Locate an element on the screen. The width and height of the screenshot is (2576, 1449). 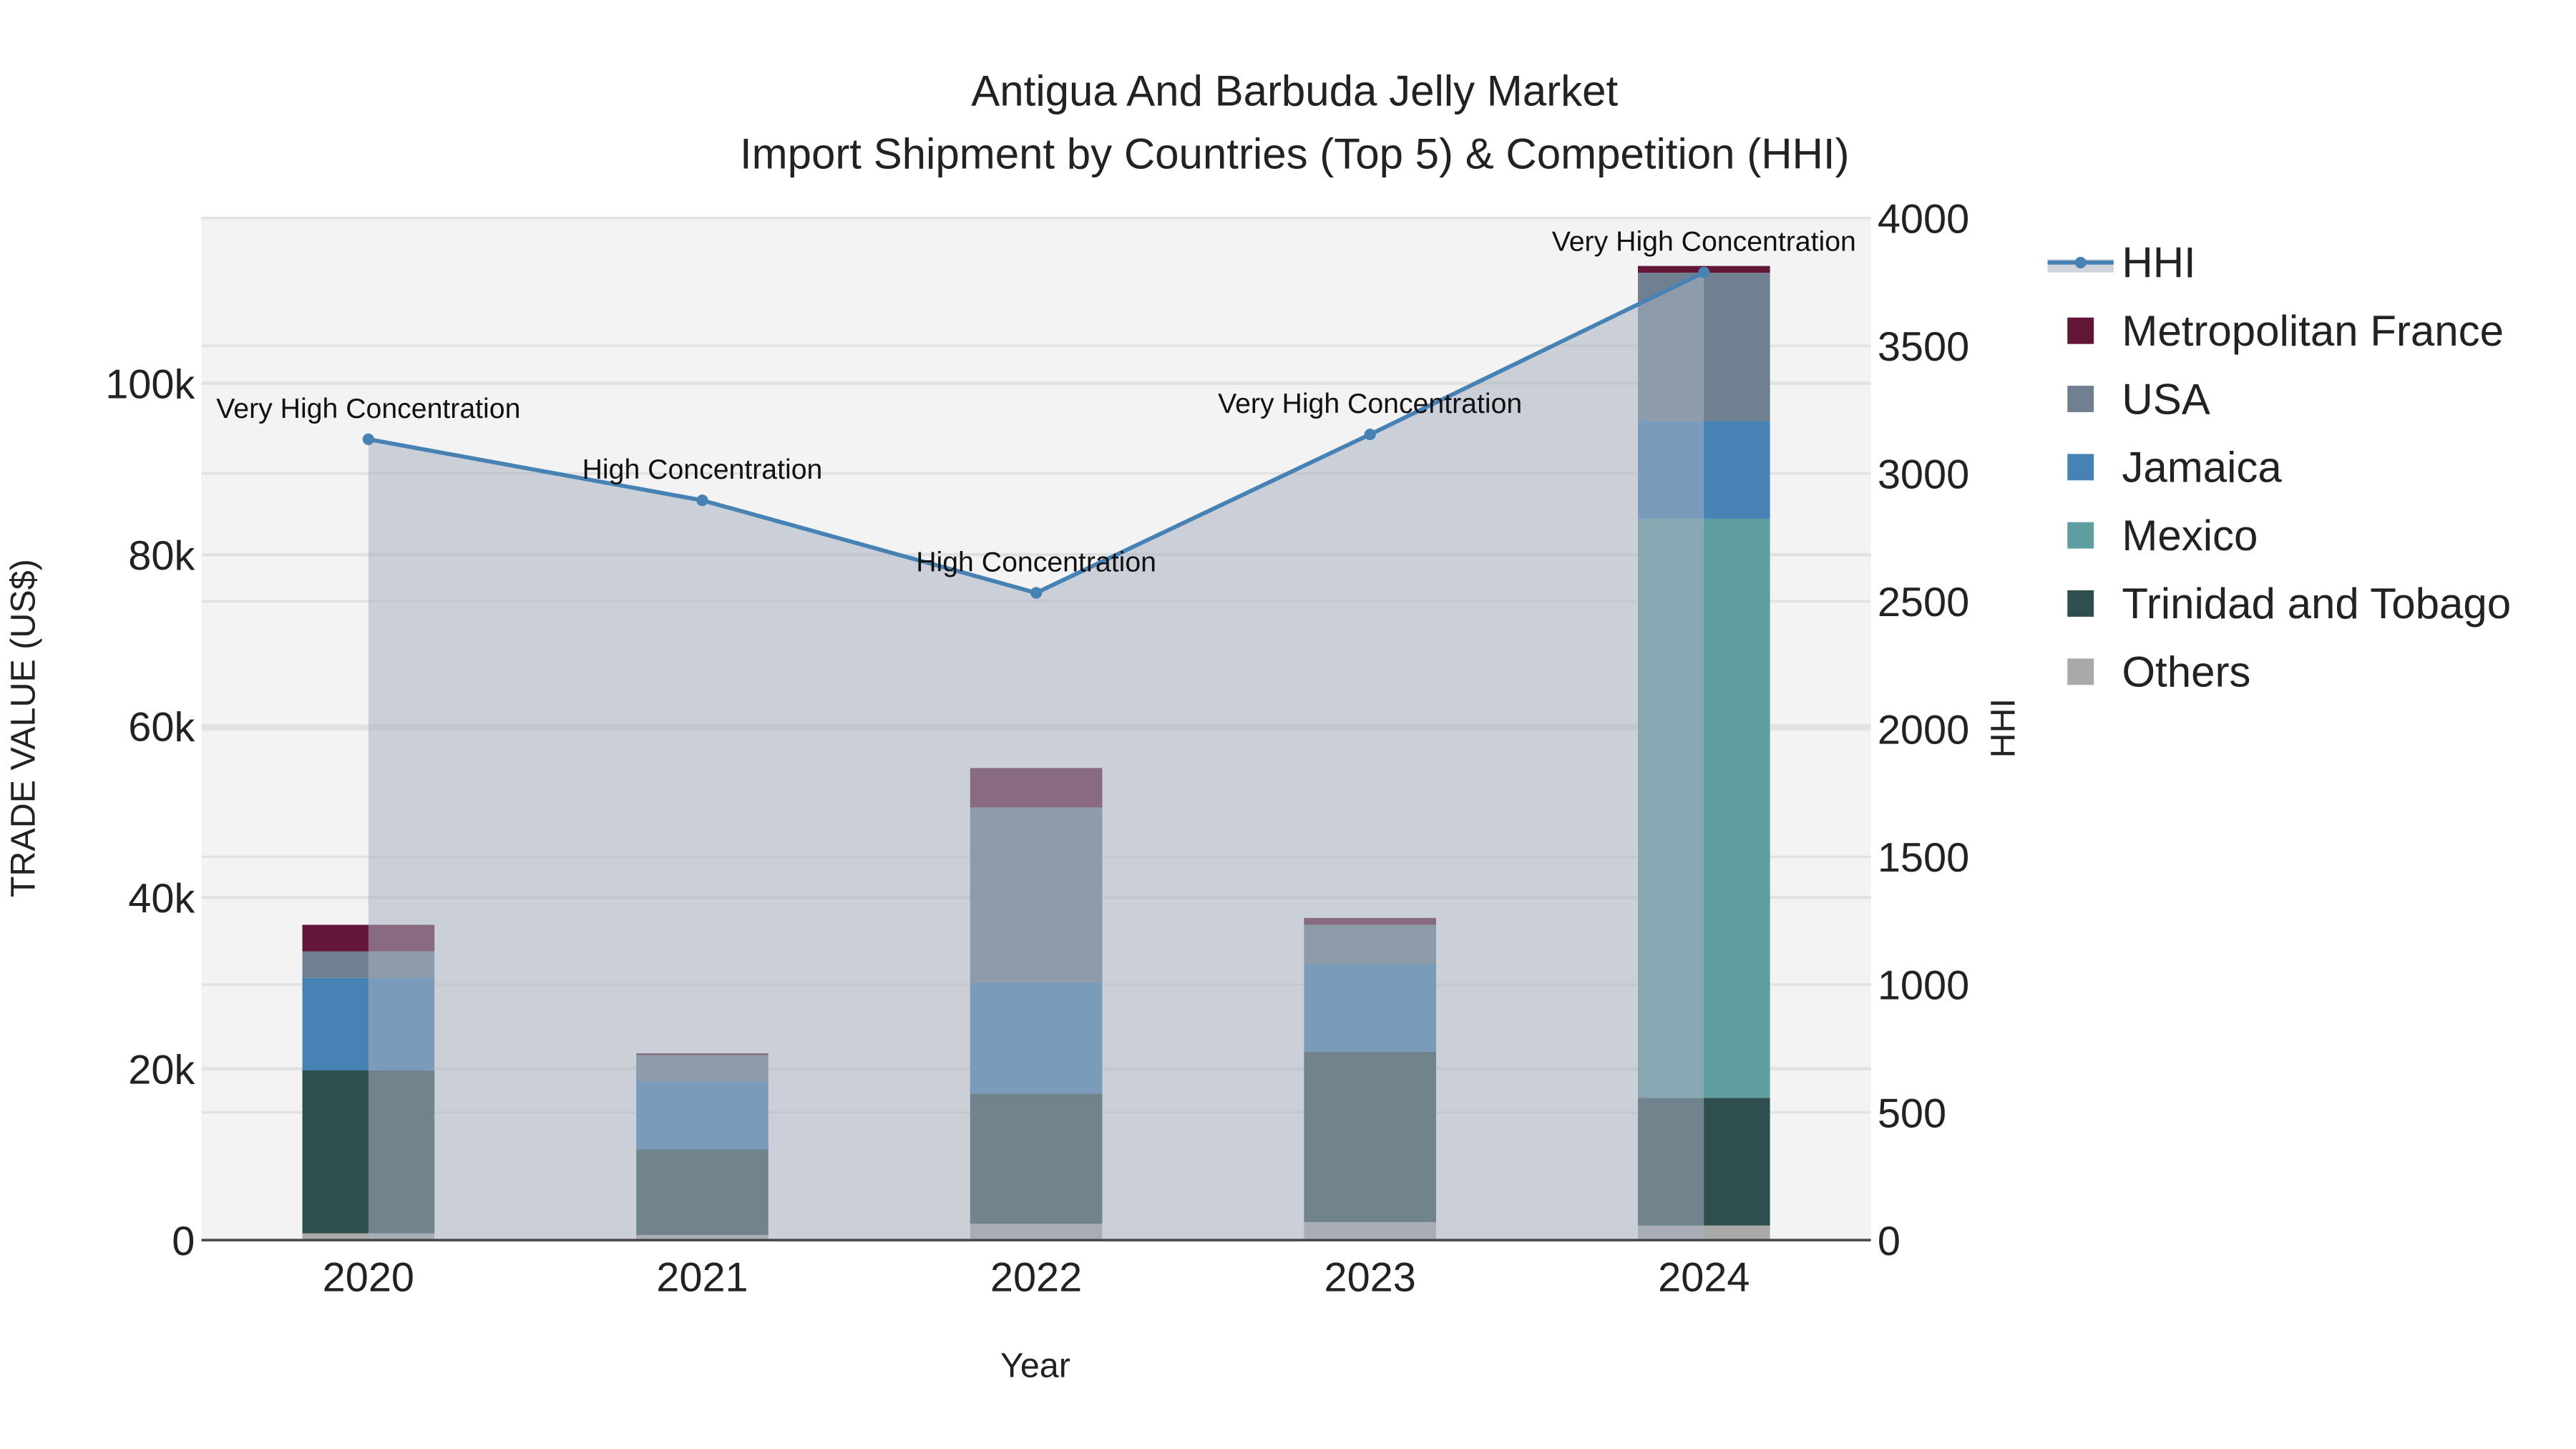
legend-label: USA is located at coordinates (2166, 399).